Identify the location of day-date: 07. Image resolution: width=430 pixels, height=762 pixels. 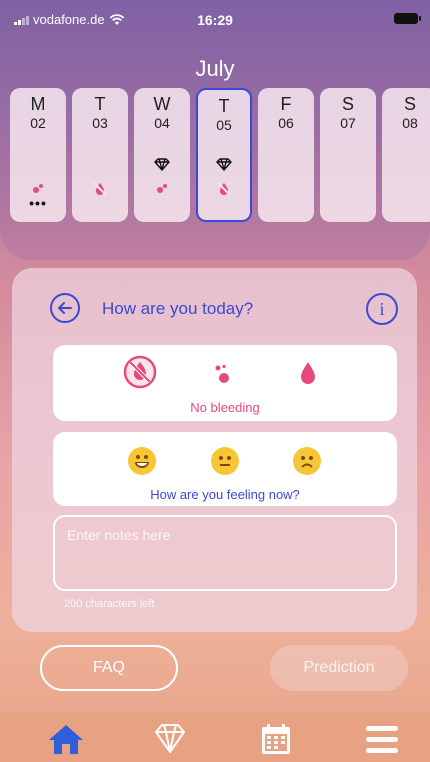
(348, 123).